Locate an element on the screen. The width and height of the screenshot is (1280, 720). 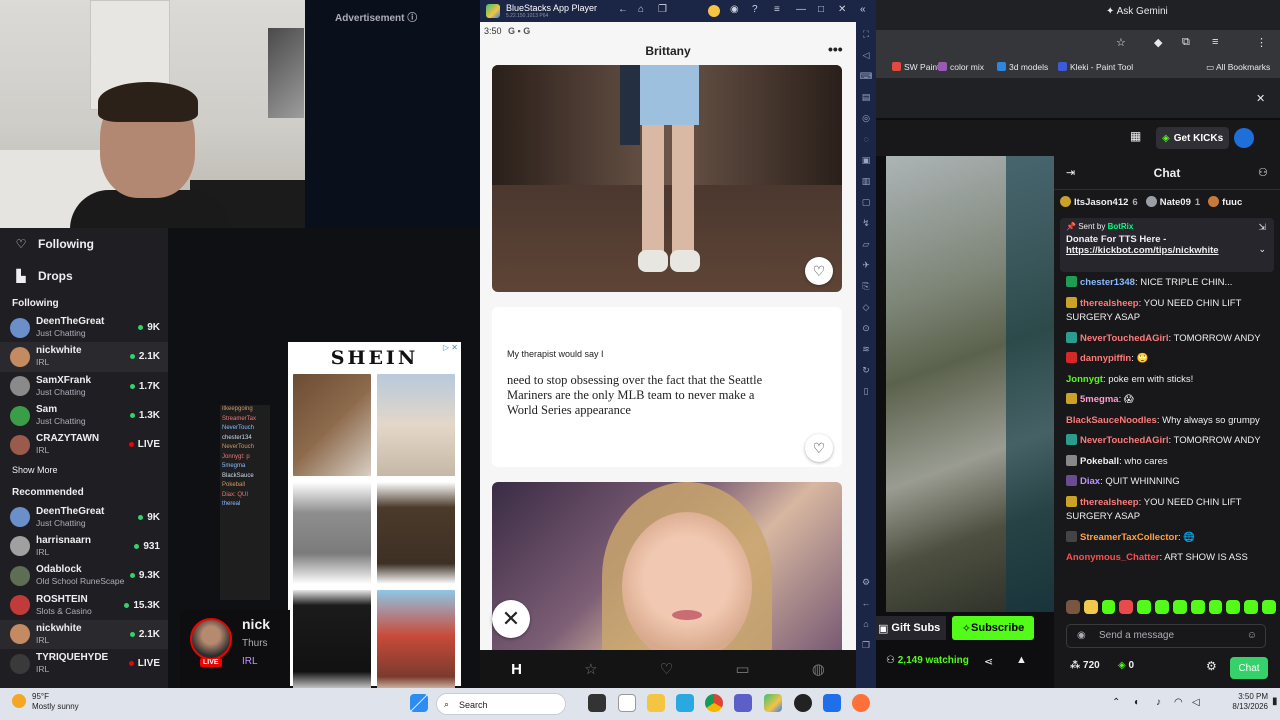
show-more-link: Show More is located at coordinates (84, 470).